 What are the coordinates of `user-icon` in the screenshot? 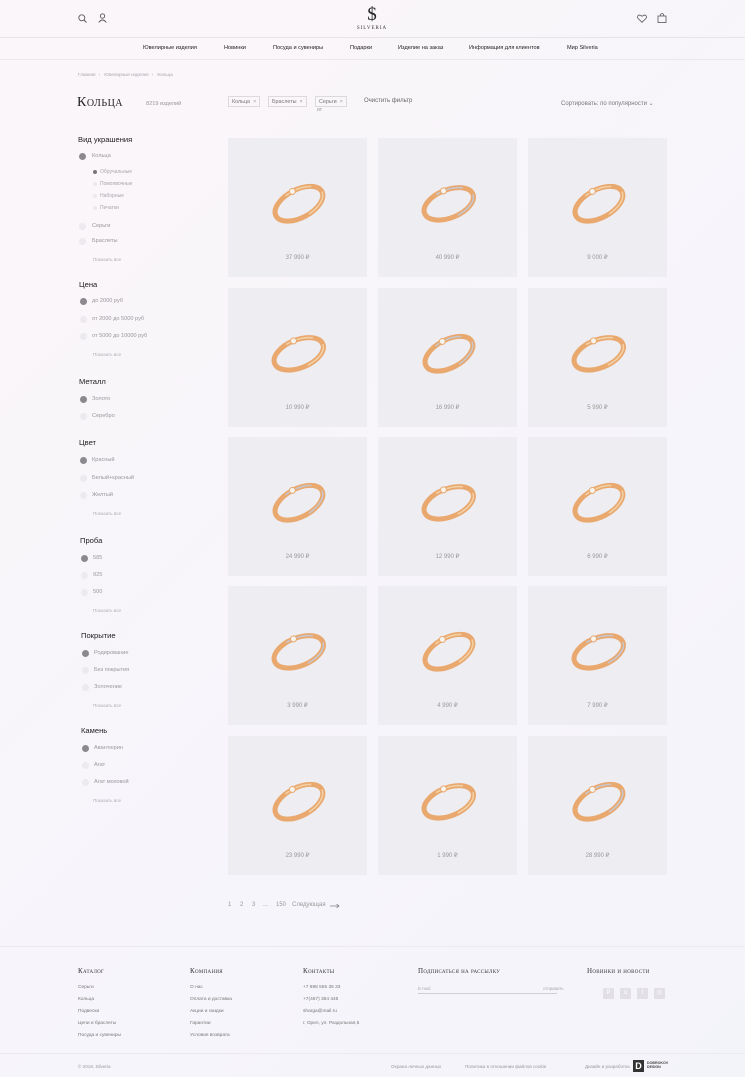 It's located at (102, 18).